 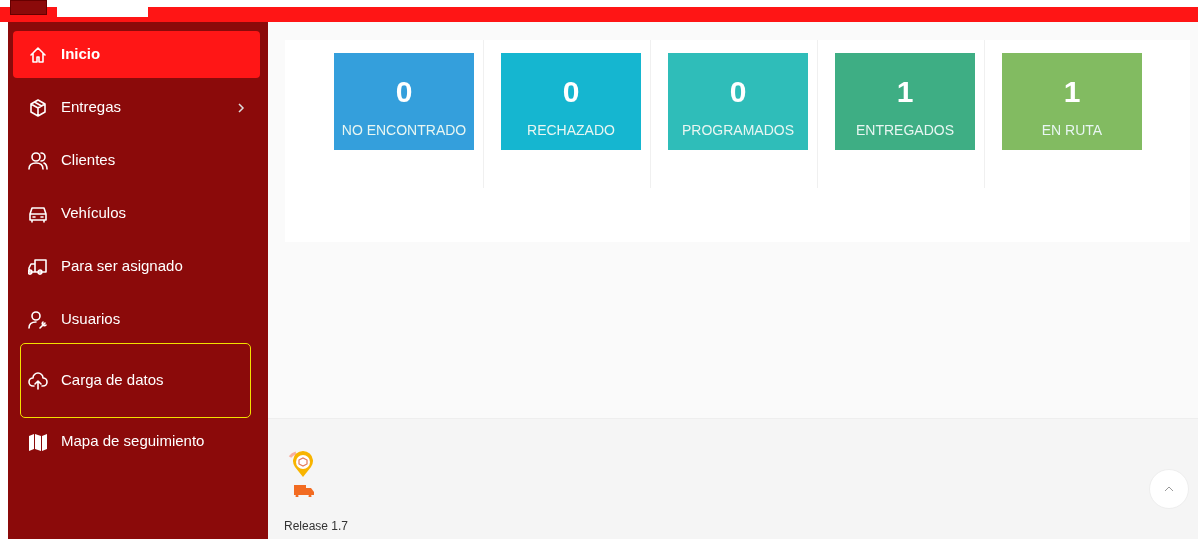 What do you see at coordinates (38, 160) in the screenshot?
I see `users-icon` at bounding box center [38, 160].